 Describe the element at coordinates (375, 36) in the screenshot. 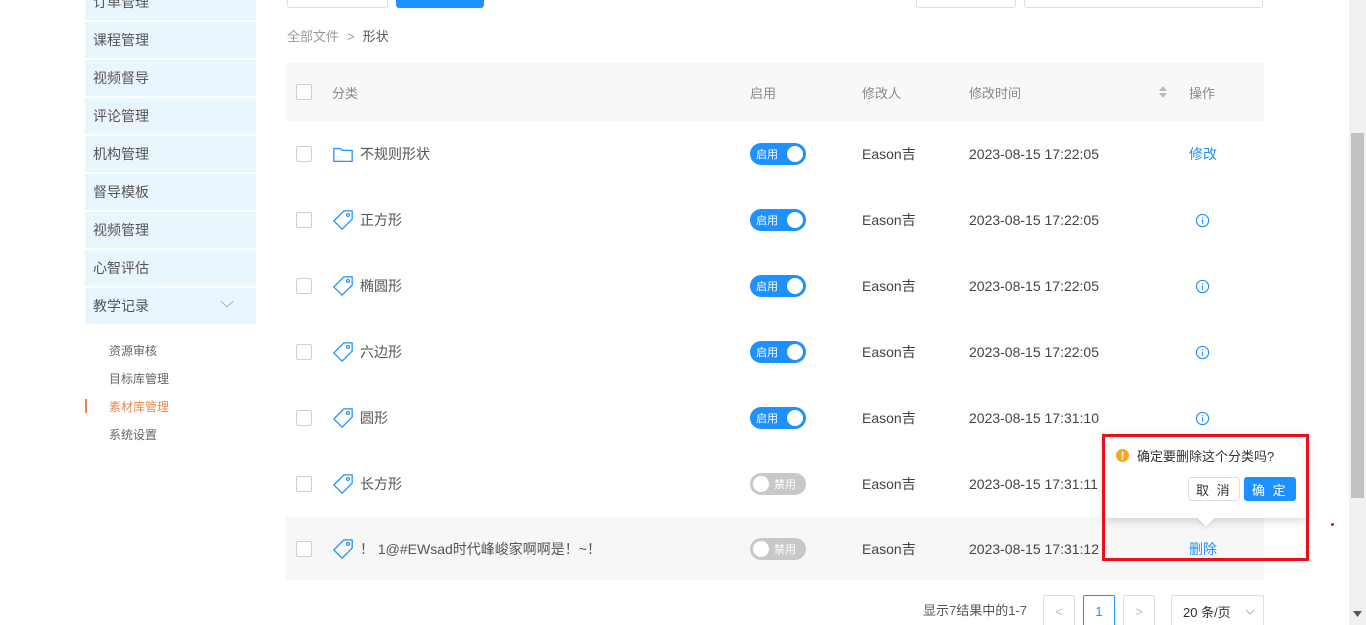

I see `breadcrumb-current: 形状` at that location.